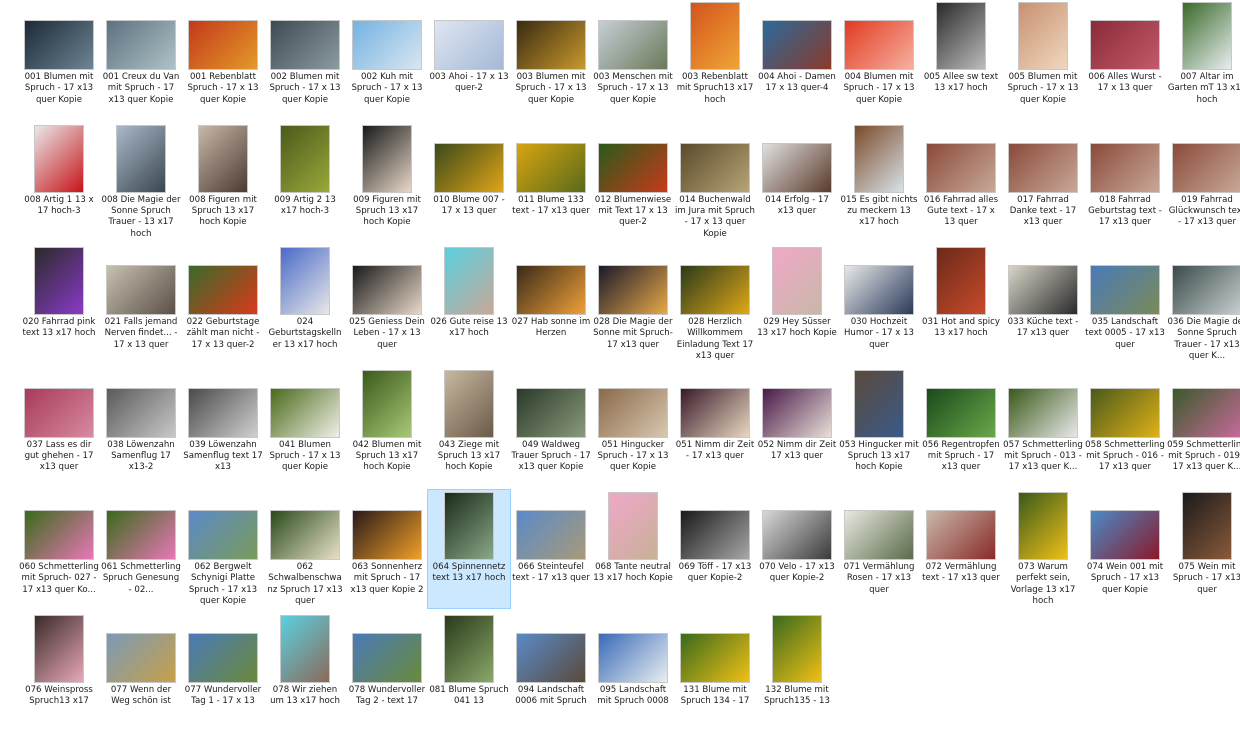  What do you see at coordinates (469, 427) in the screenshot?
I see `file-item: 043 Ziege mit Spruch 13 x17 hoch Kopie` at bounding box center [469, 427].